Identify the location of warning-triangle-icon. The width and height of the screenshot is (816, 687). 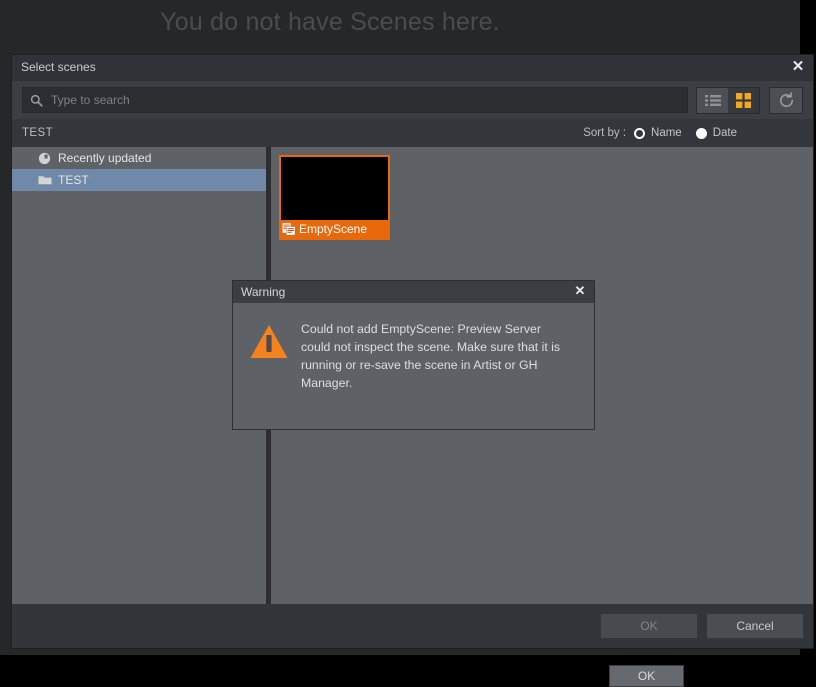
(269, 342).